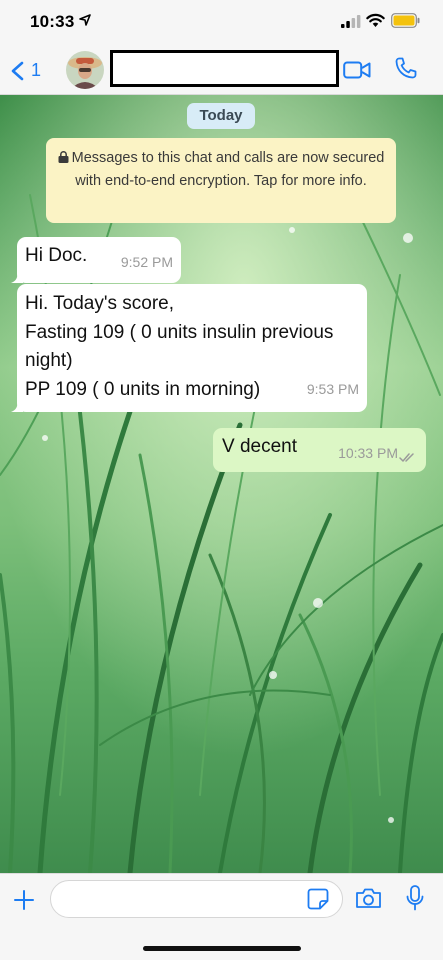 The image size is (443, 960). What do you see at coordinates (17, 71) in the screenshot?
I see `back-chevron-icon` at bounding box center [17, 71].